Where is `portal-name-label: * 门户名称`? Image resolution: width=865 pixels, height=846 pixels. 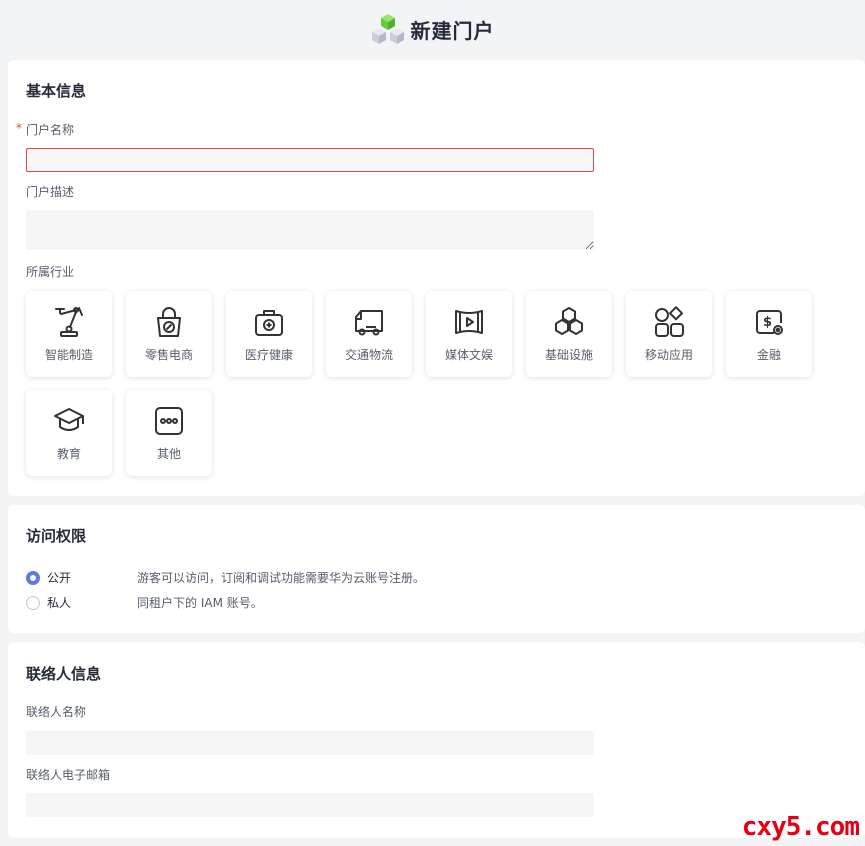 portal-name-label: * 门户名称 is located at coordinates (45, 129).